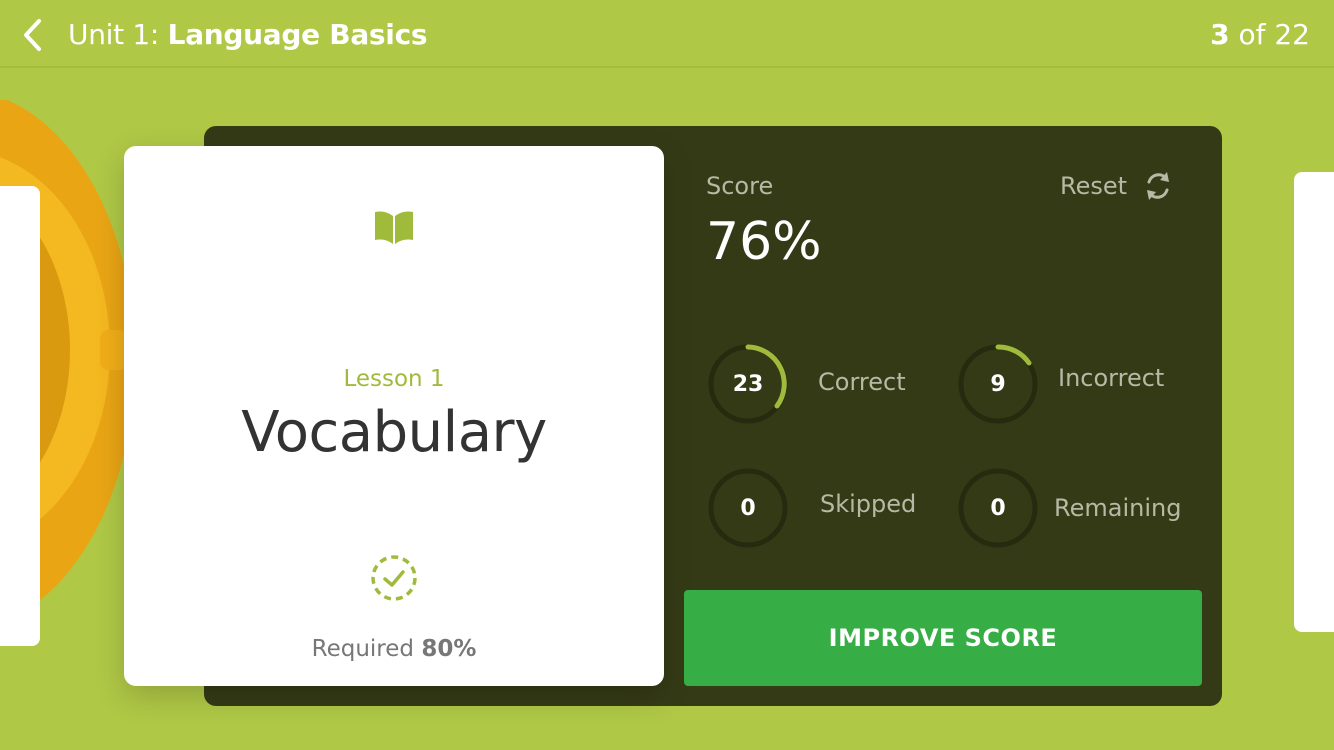 Image resolution: width=1334 pixels, height=750 pixels. I want to click on score-label: Score, so click(740, 186).